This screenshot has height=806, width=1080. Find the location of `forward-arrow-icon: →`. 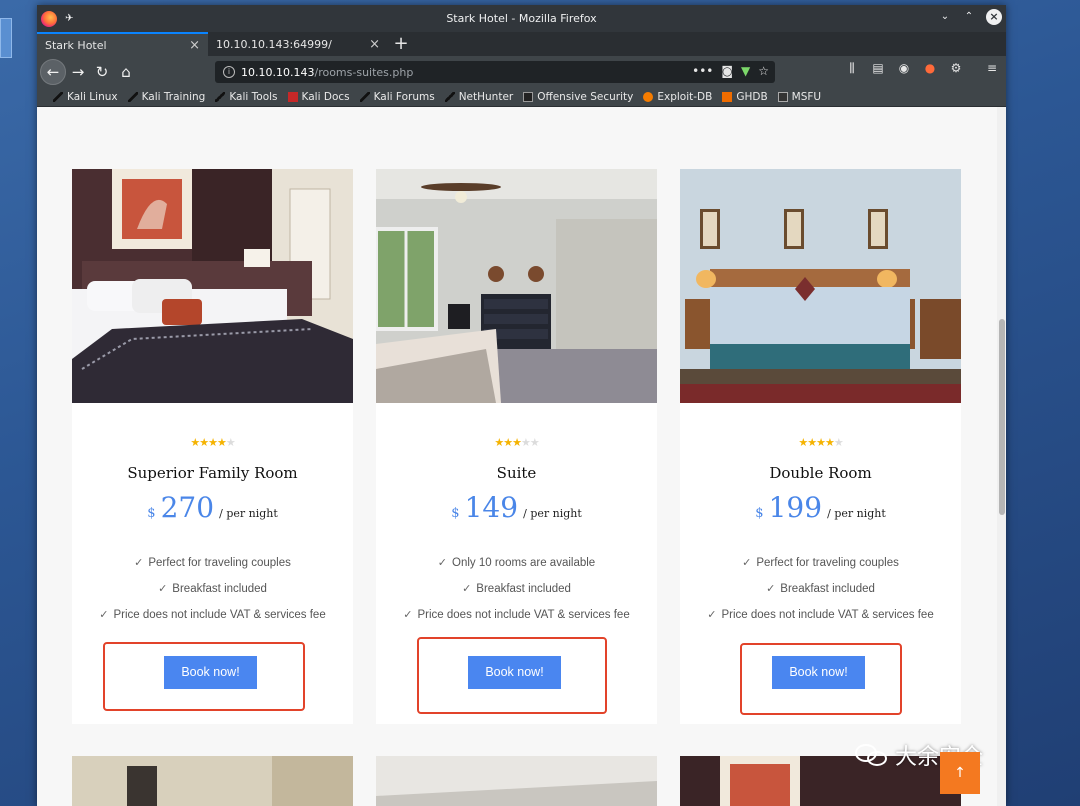

forward-arrow-icon: → is located at coordinates (78, 72).